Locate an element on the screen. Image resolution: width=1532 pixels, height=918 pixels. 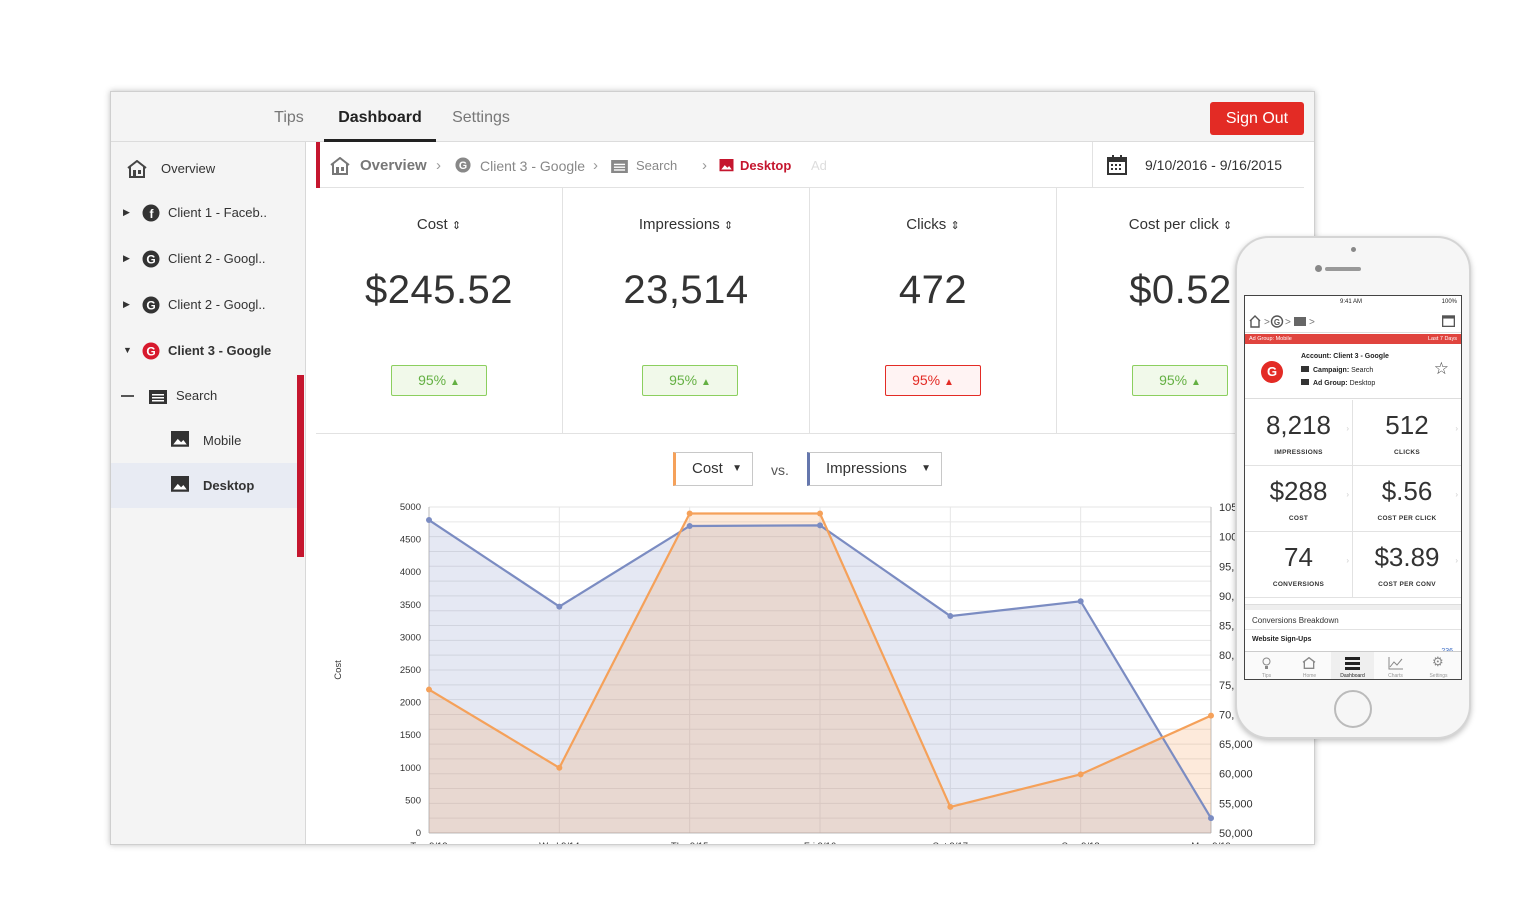
phone-tab-tips: Tips is located at coordinates (1266, 666).